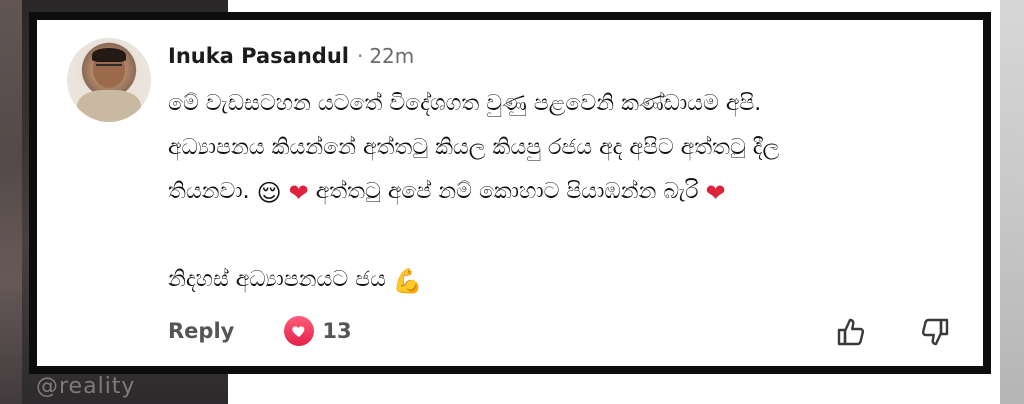 The height and width of the screenshot is (404, 1024). Describe the element at coordinates (269, 193) in the screenshot. I see `relieved-face-emoji-icon: 😌` at that location.